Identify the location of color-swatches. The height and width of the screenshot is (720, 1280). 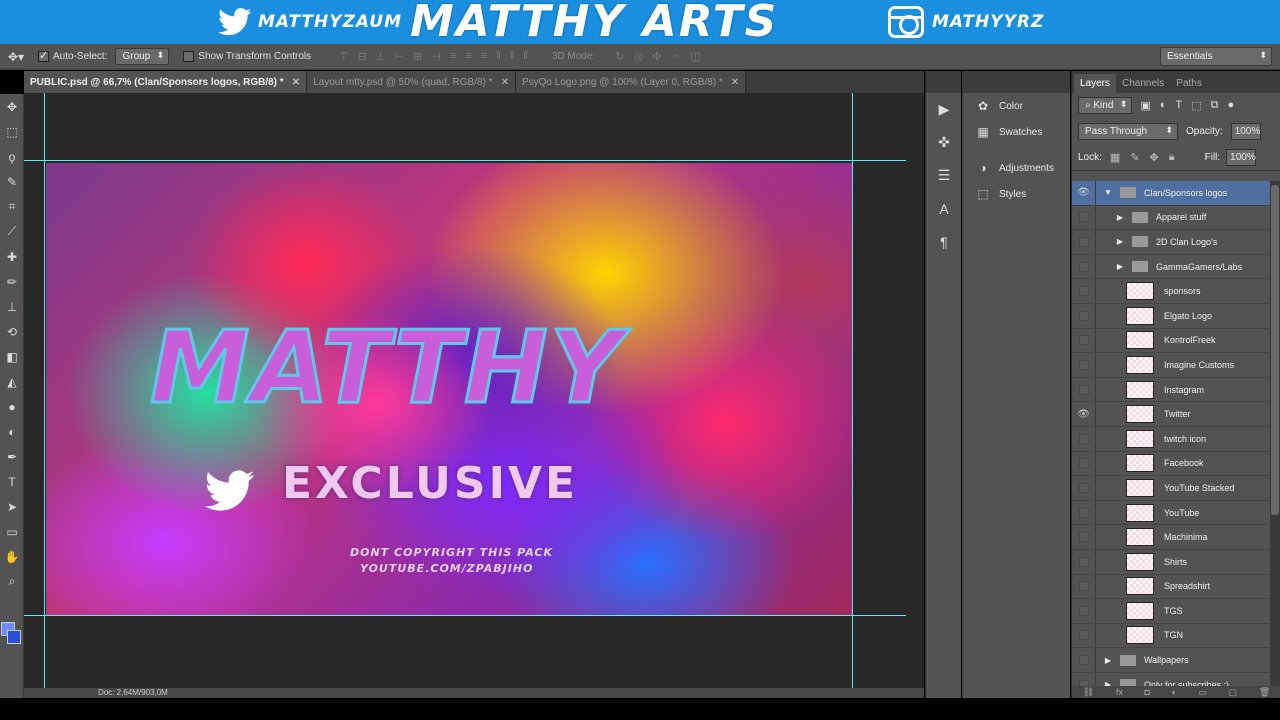
(12, 636).